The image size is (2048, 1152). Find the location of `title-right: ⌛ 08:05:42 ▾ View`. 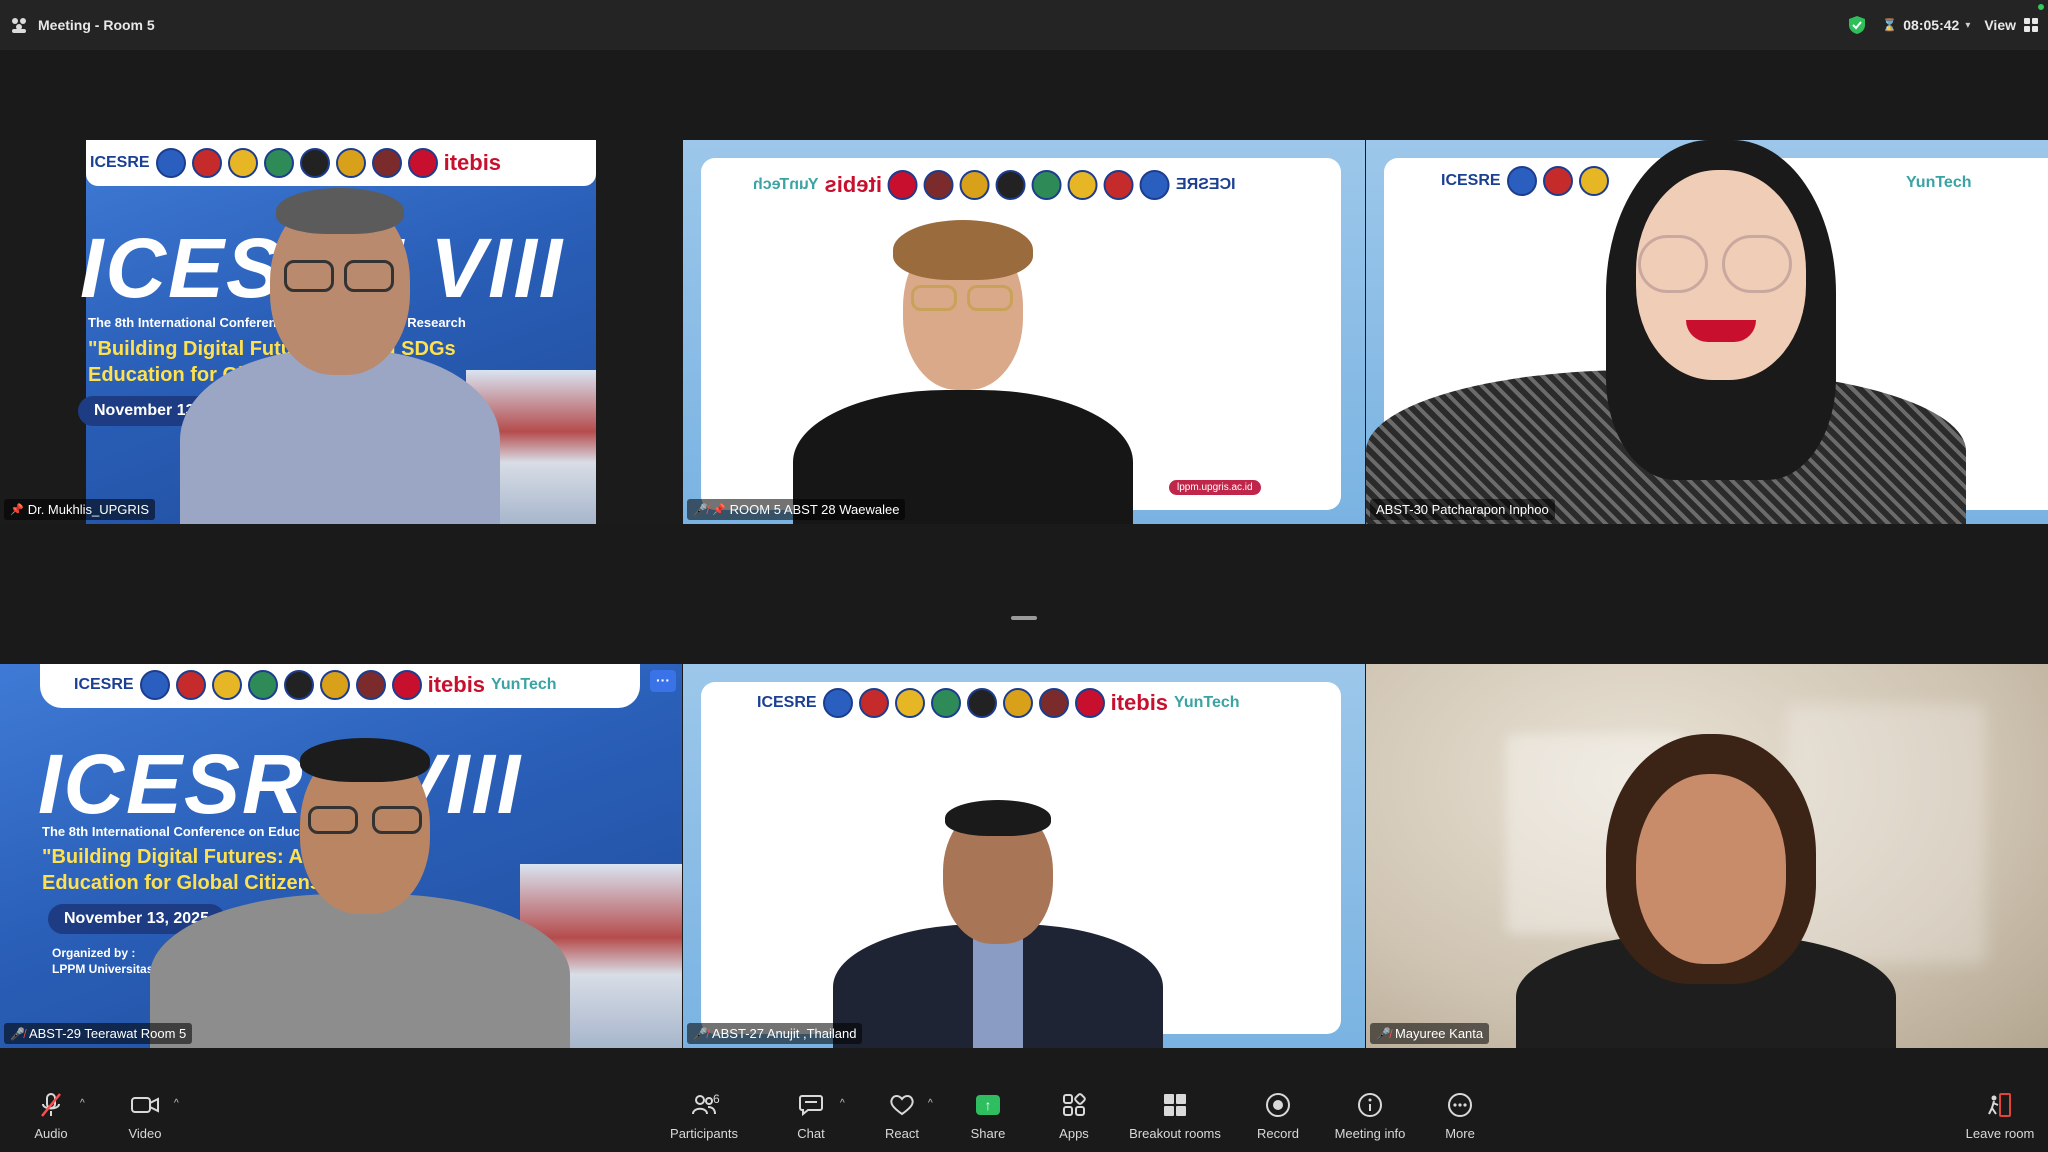

title-right: ⌛ 08:05:42 ▾ View is located at coordinates (1942, 25).